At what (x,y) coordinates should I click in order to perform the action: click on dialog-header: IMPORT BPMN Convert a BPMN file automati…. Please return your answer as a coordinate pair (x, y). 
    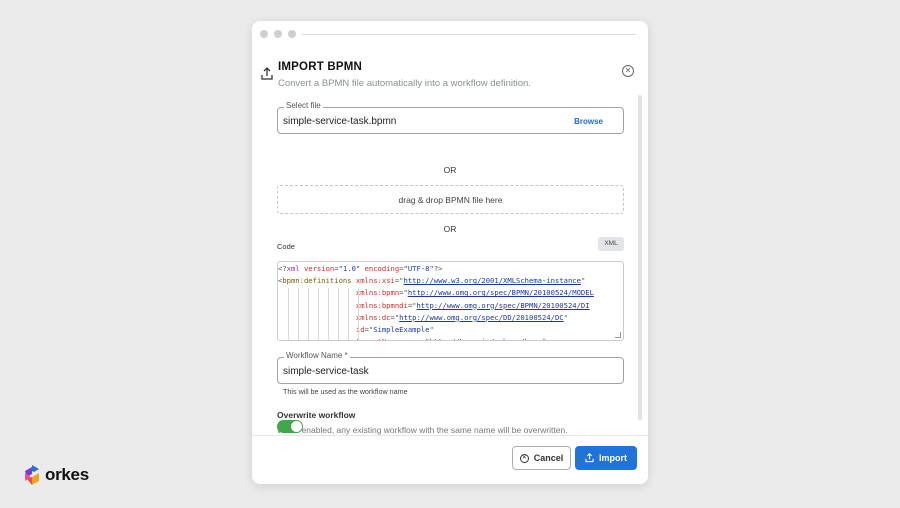
    Looking at the image, I should click on (450, 71).